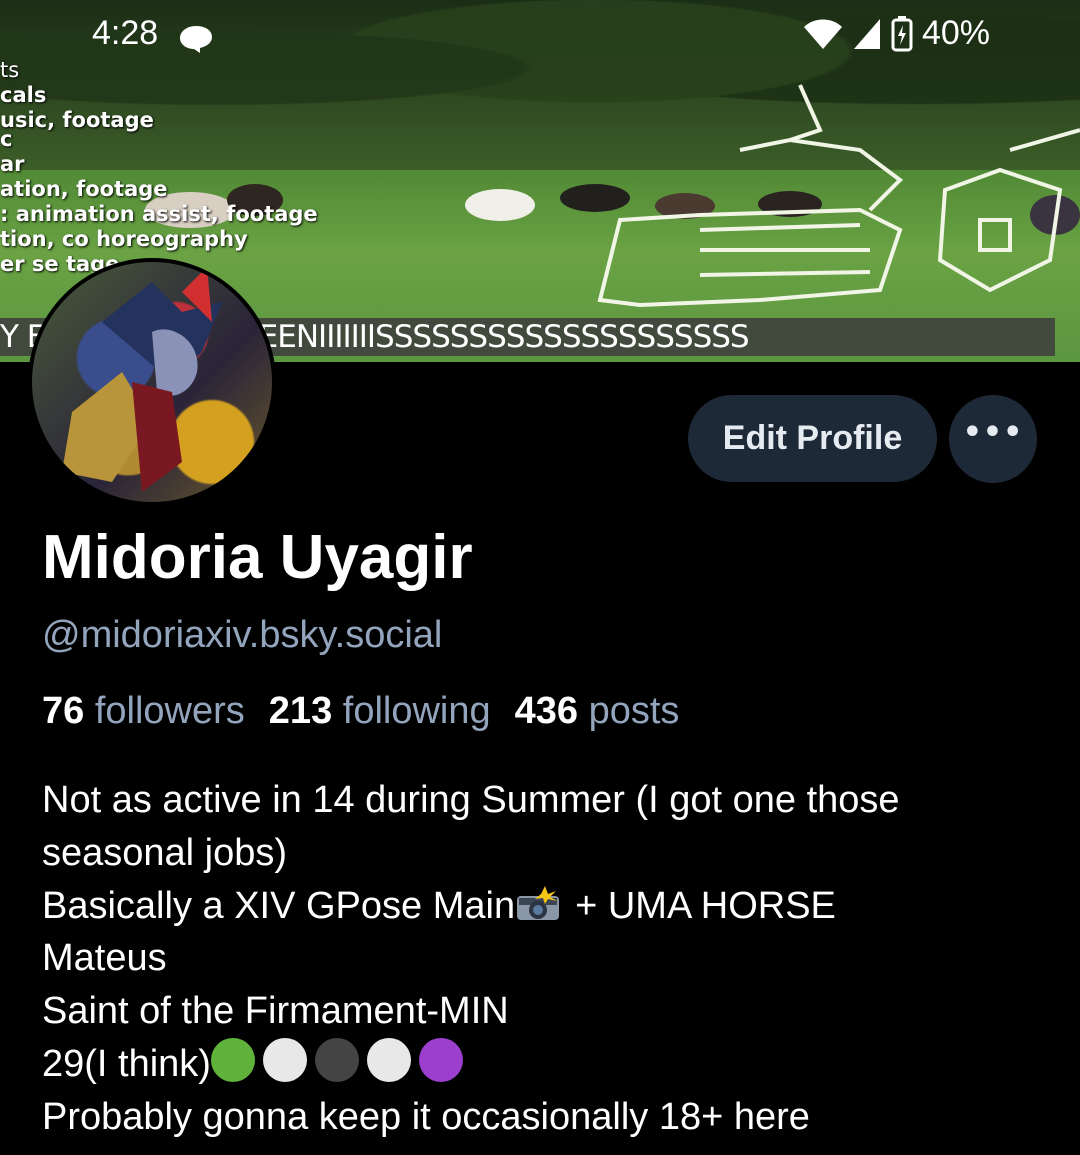 This screenshot has width=1080, height=1155. I want to click on followers-count: 76, so click(63, 711).